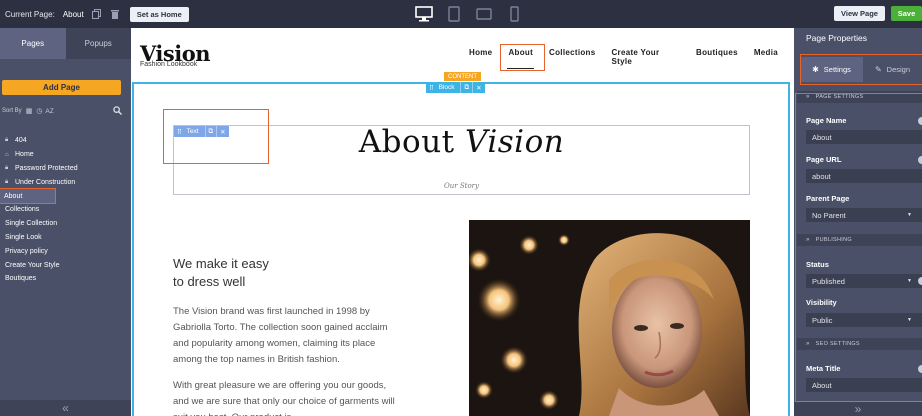  I want to click on duplicate-page-icon, so click(97, 14).